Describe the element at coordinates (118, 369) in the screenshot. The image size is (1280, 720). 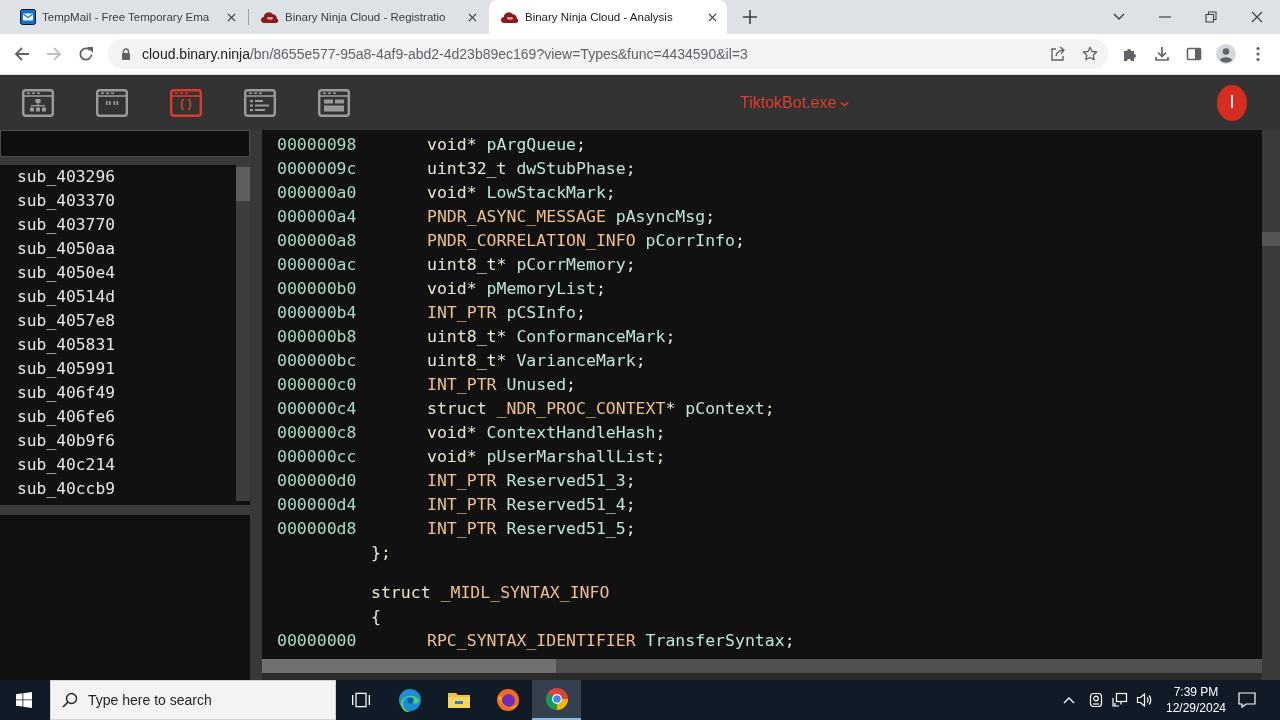
I see `function-item: sub_405991` at that location.